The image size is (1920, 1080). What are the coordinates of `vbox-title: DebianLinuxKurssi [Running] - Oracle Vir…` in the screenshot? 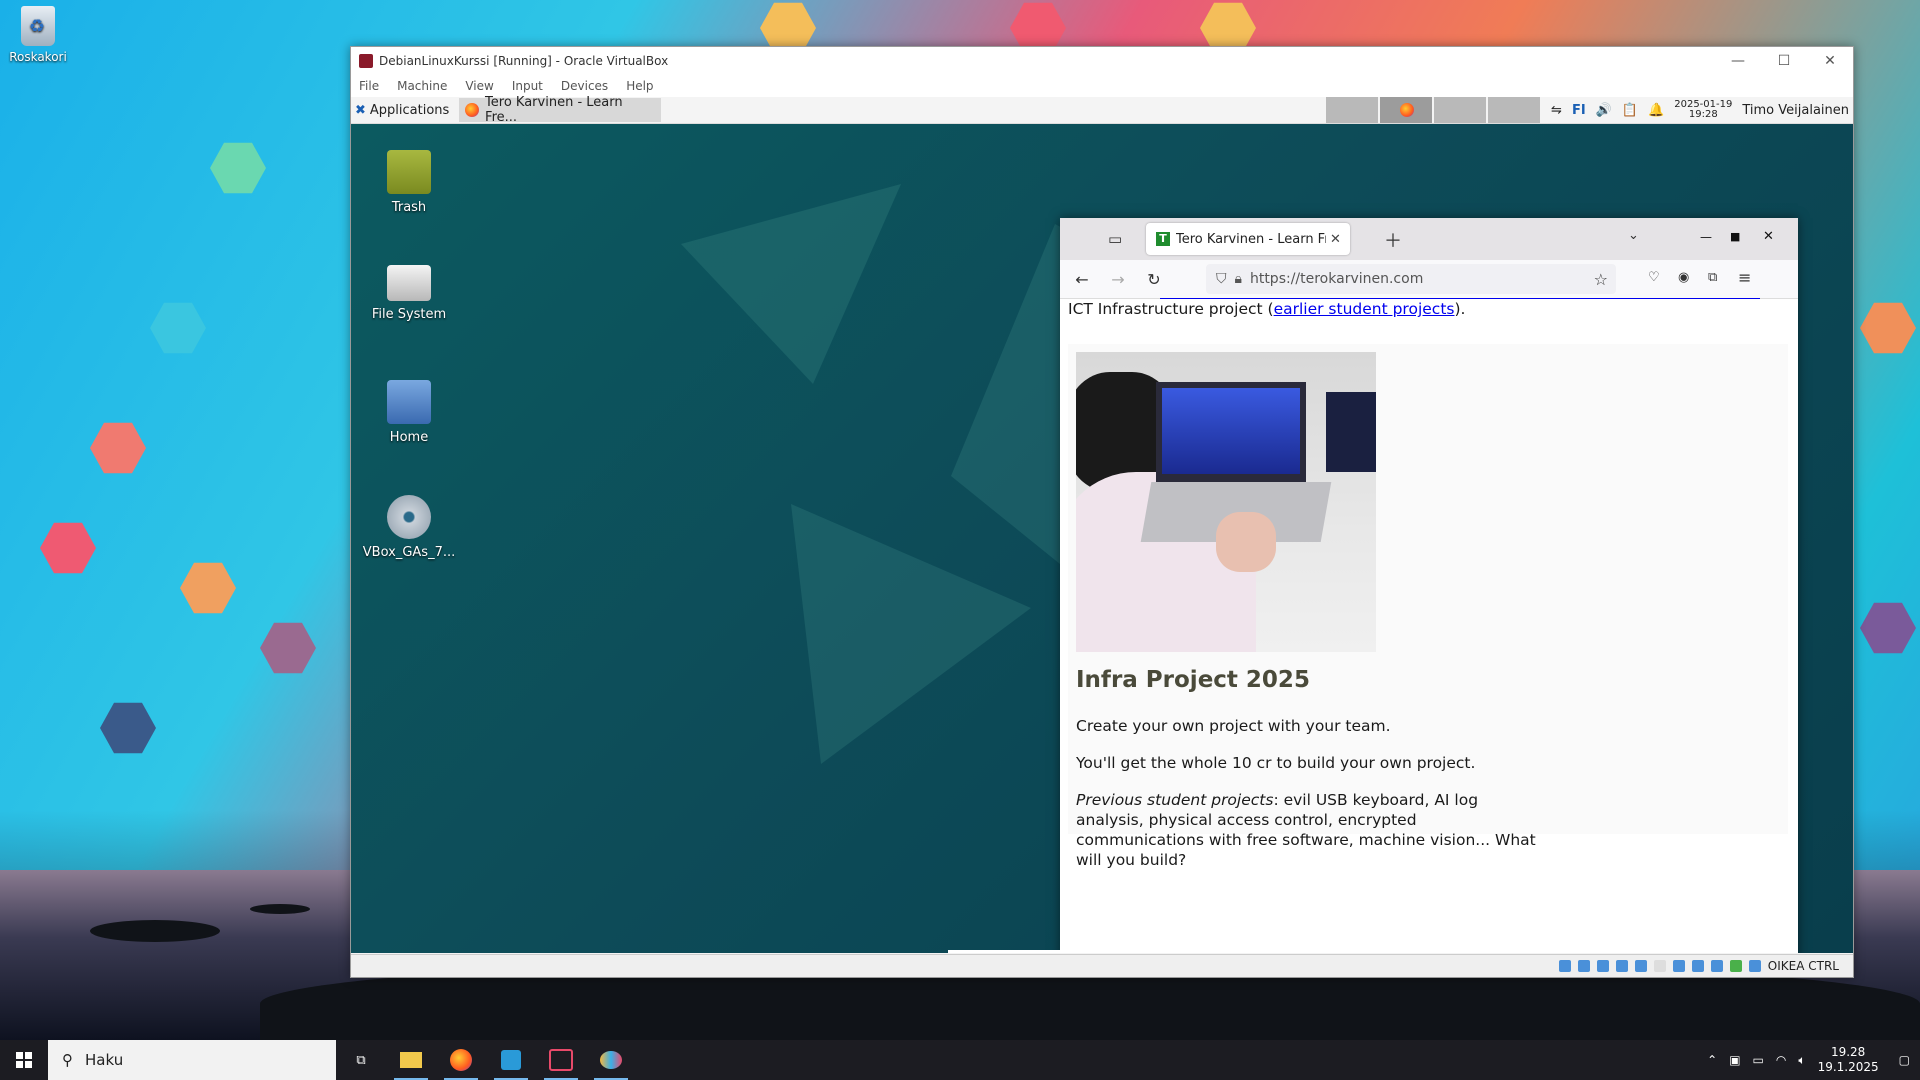 It's located at (524, 61).